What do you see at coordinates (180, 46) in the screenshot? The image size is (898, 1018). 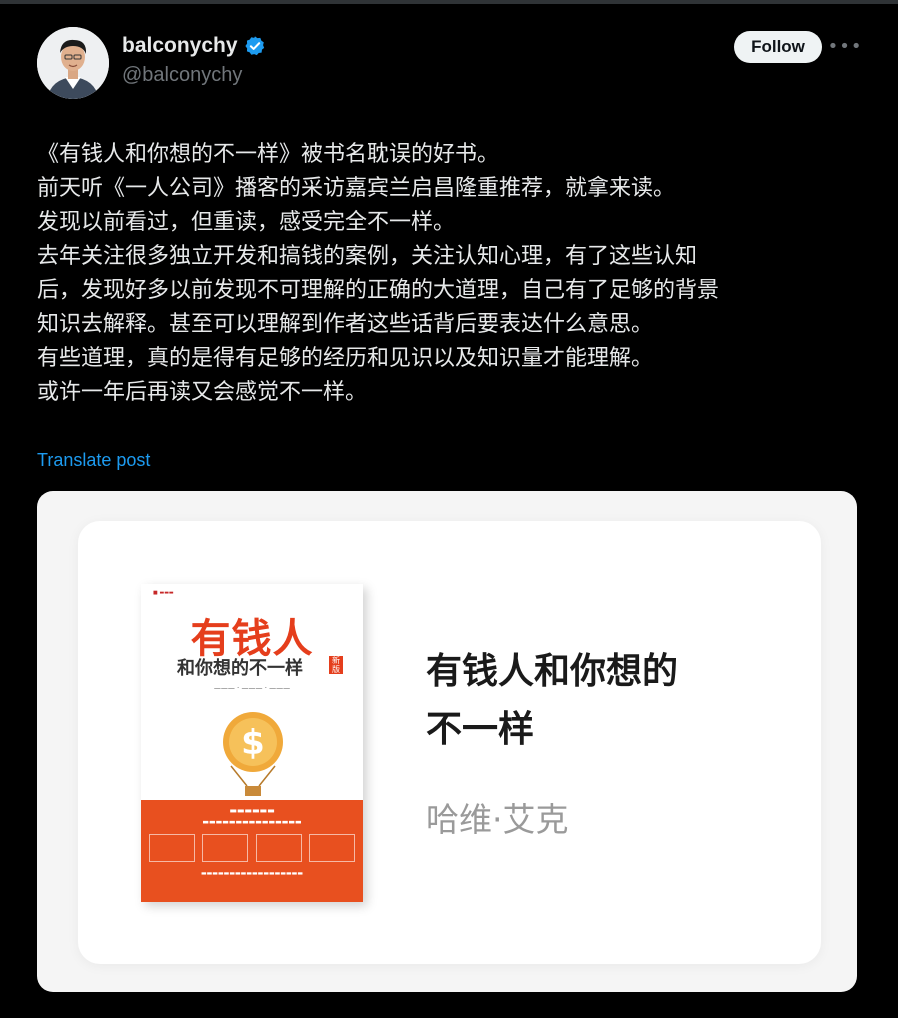 I see `display-name: balconychy` at bounding box center [180, 46].